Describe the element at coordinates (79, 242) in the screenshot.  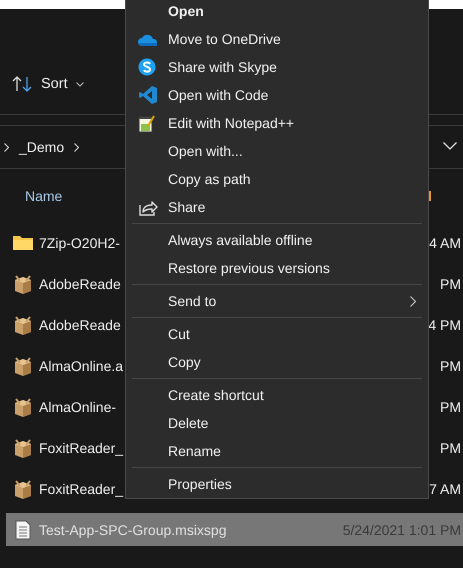
I see `file-name: 7Zip-O20H2-` at that location.